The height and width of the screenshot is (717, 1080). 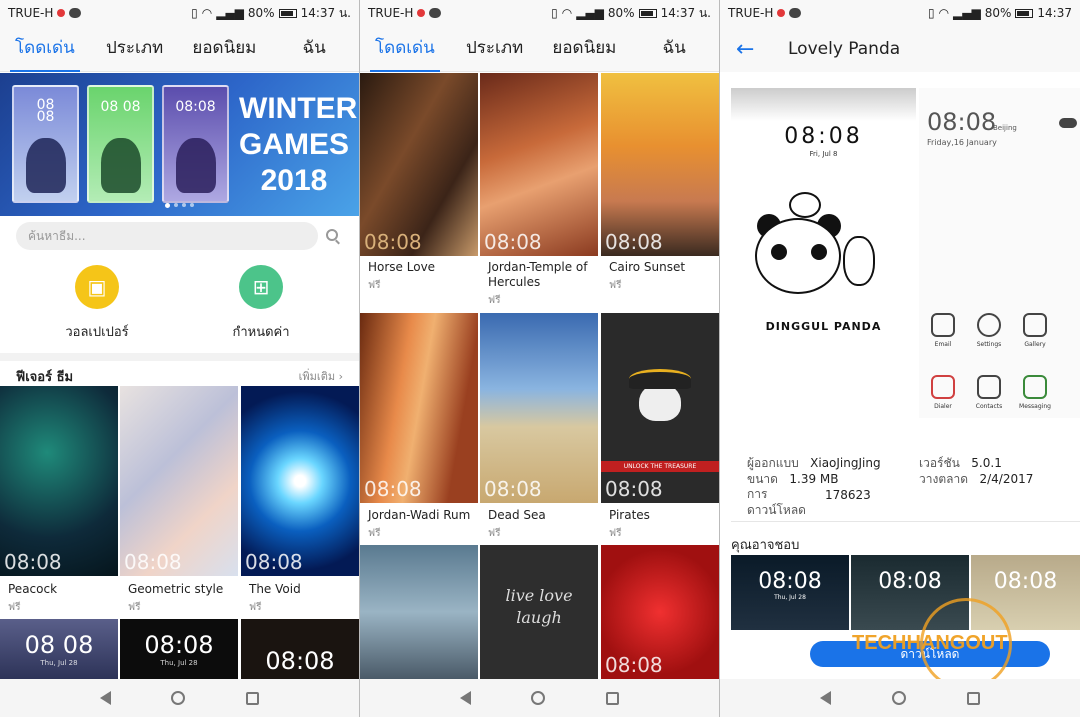 I want to click on theme-thumb-live-love-laugh: live love laugh, so click(x=539, y=612).